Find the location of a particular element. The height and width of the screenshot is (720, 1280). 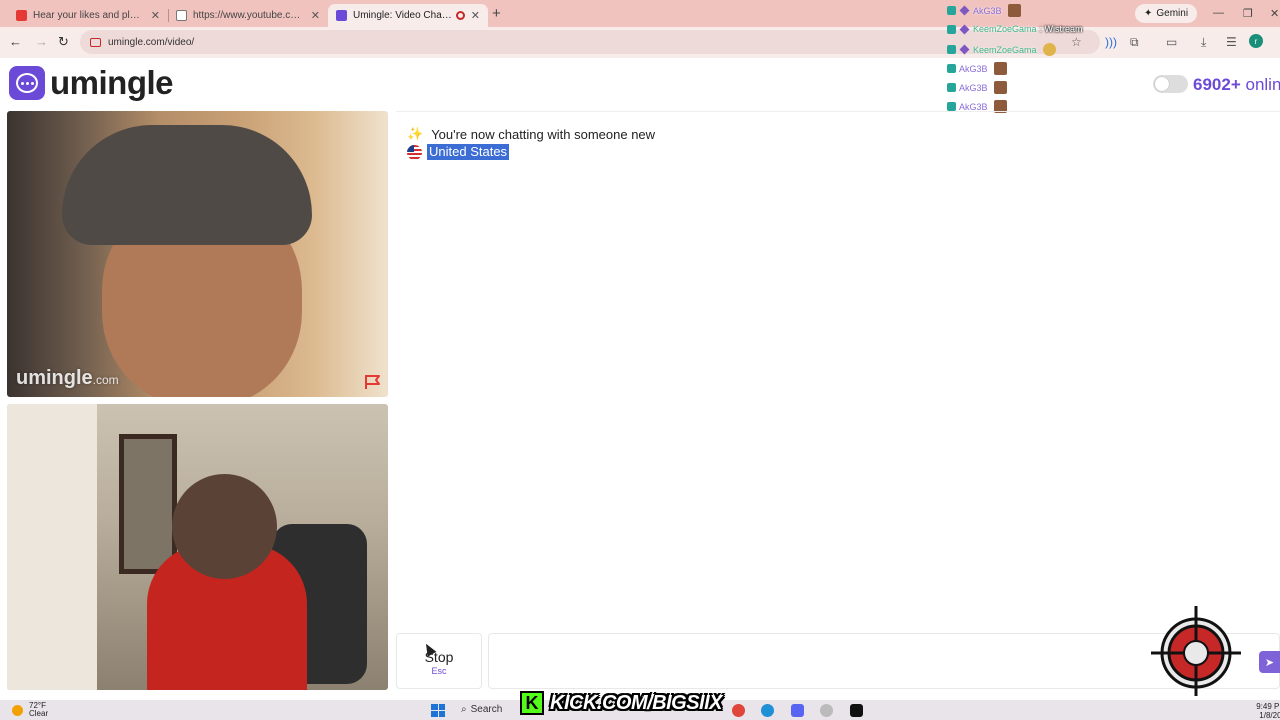

weather-text: 72°F Clear is located at coordinates (38, 710).